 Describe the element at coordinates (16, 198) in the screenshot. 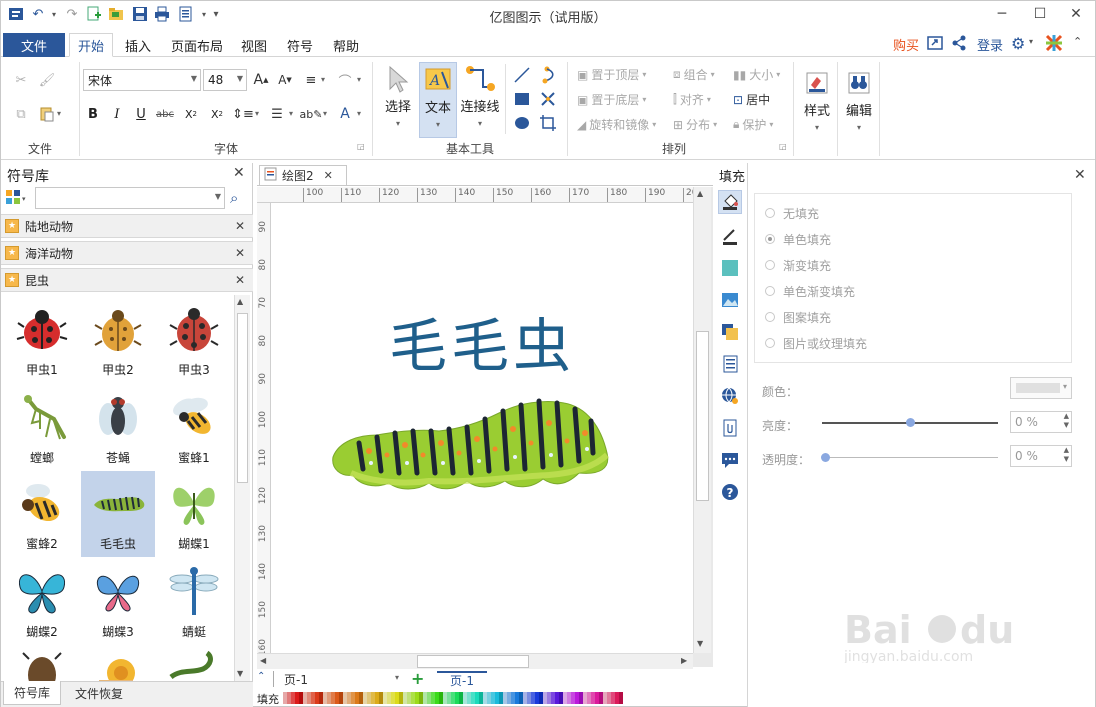

I see `library-menu-icon: ▾` at that location.